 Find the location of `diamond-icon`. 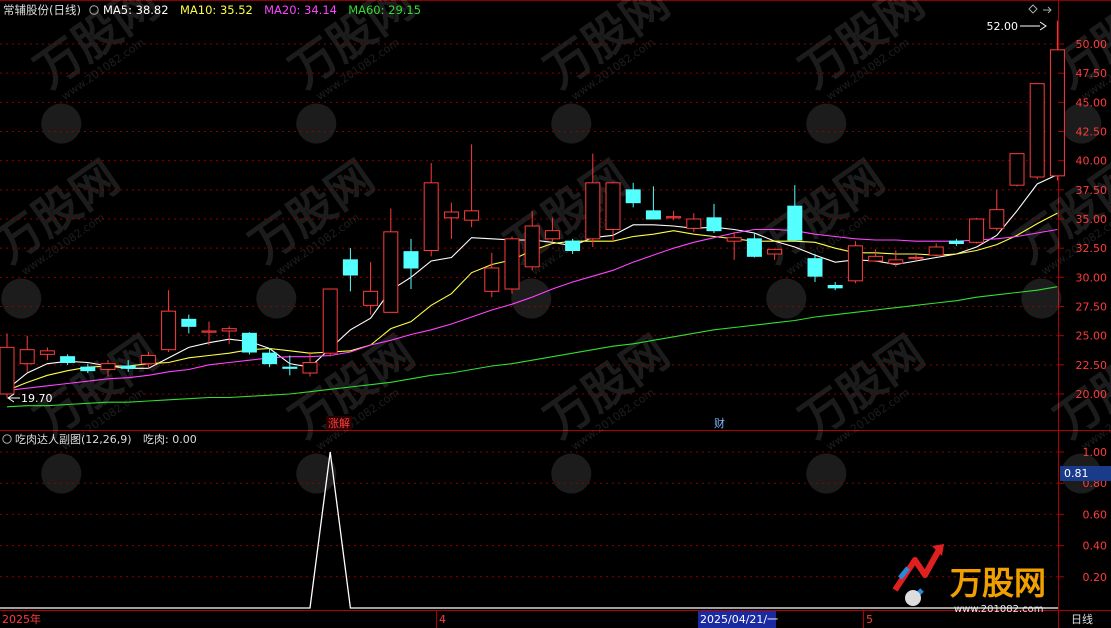

diamond-icon is located at coordinates (1033, 9).